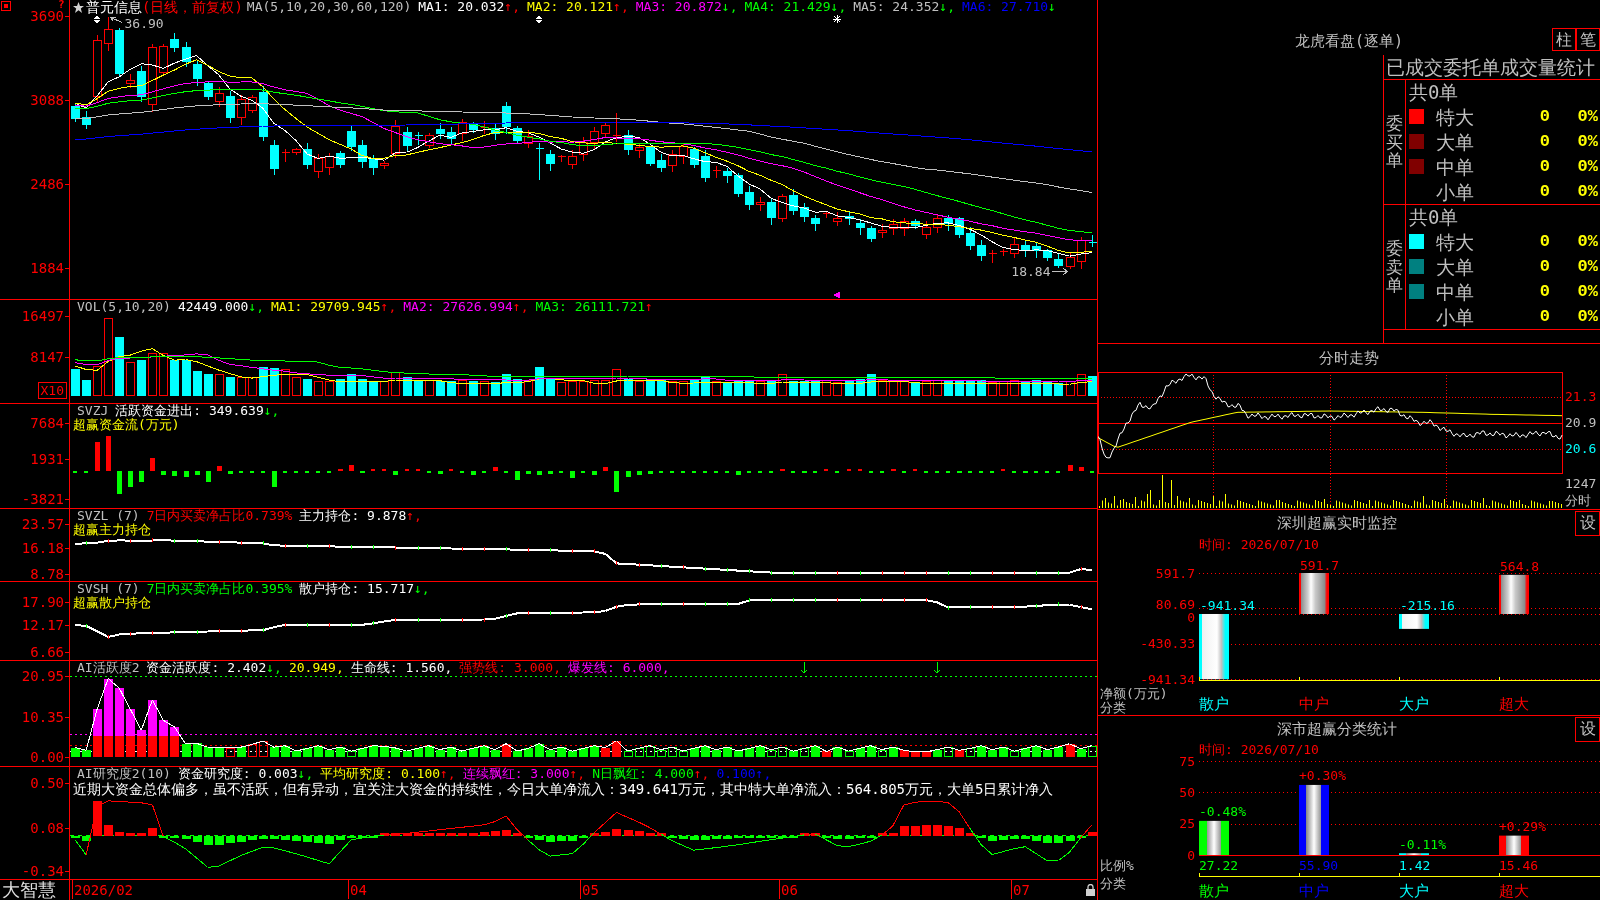 The image size is (1600, 900). What do you see at coordinates (47, 652) in the screenshot?
I see `axis-label: 6.66` at bounding box center [47, 652].